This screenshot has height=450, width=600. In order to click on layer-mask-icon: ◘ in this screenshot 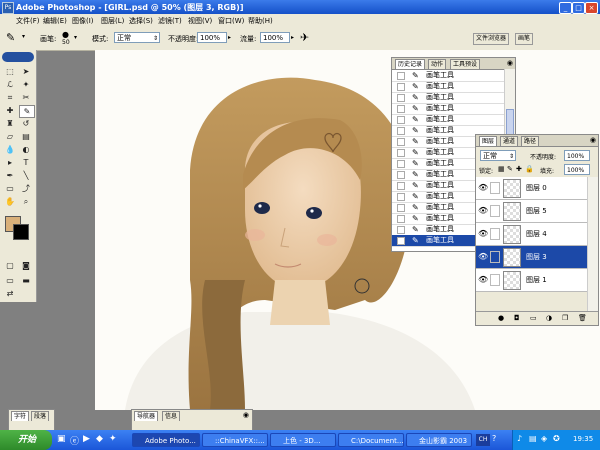, I will do `click(517, 318)`.